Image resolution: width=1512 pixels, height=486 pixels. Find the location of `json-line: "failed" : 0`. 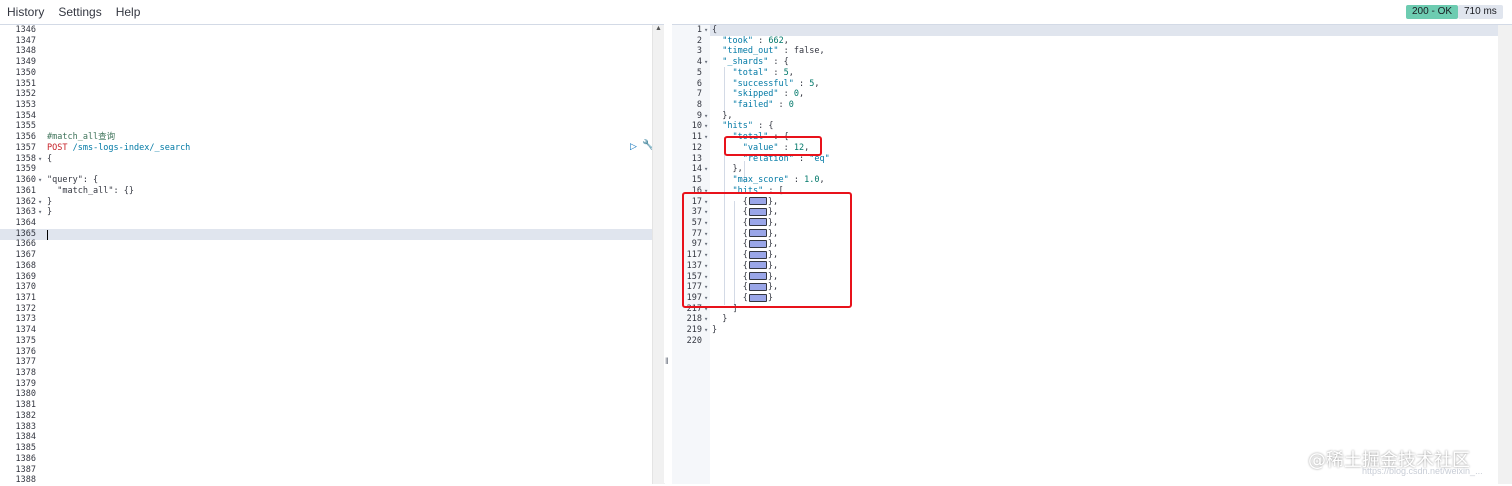

json-line: "failed" : 0 is located at coordinates (763, 105).